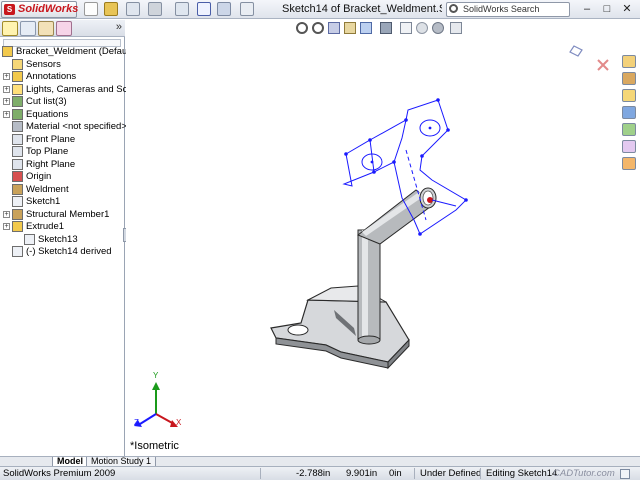  What do you see at coordinates (62, 239) in the screenshot?
I see `feature-tree-item: Sketch13` at bounding box center [62, 239].